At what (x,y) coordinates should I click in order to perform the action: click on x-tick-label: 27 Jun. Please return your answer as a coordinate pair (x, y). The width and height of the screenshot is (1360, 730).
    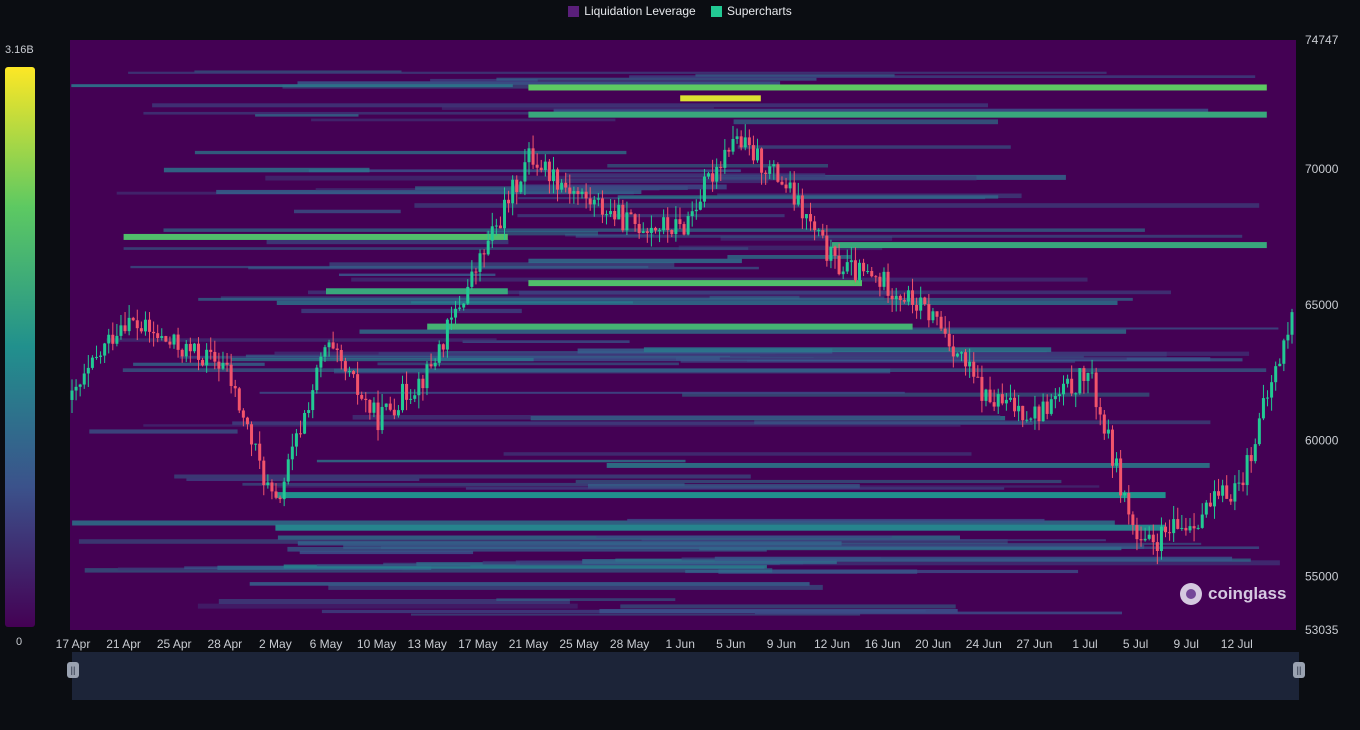
    Looking at the image, I should click on (1034, 644).